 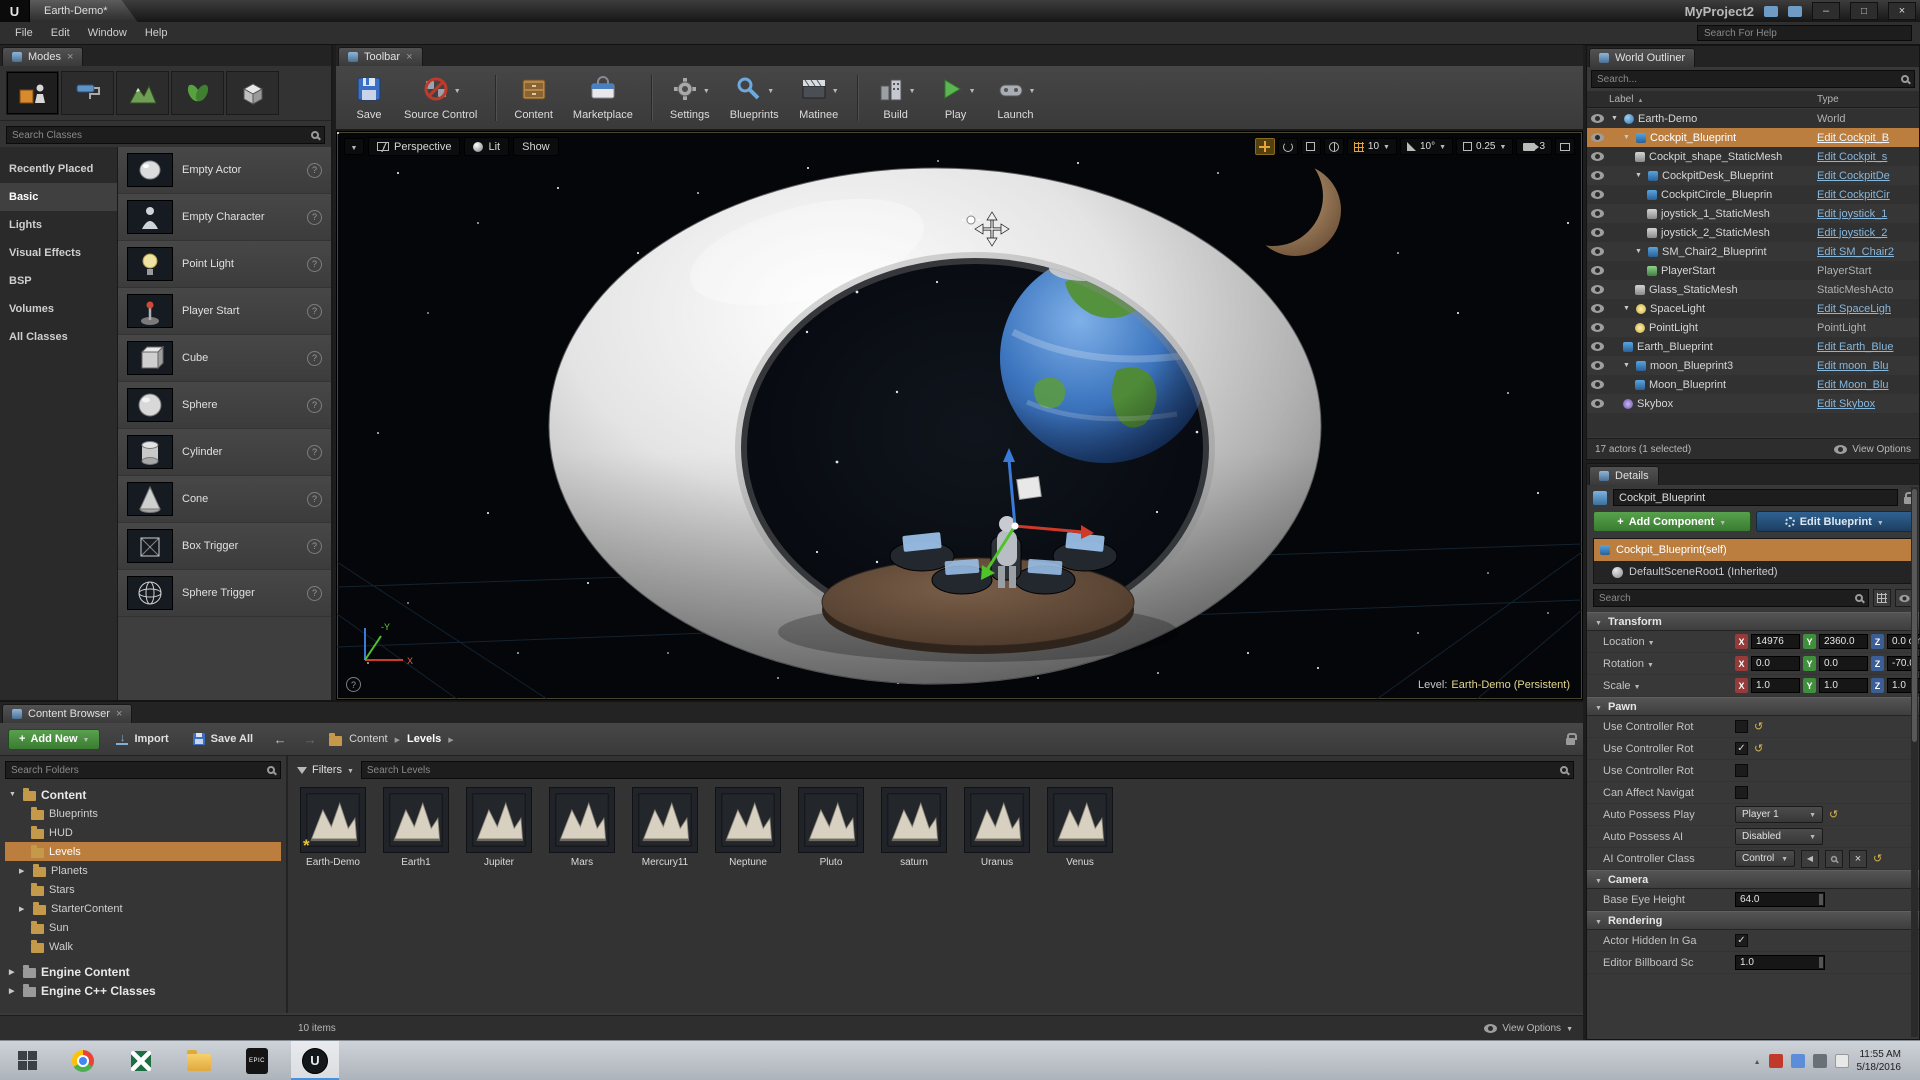 What do you see at coordinates (199, 1060) in the screenshot?
I see `explorer-taskbar-button` at bounding box center [199, 1060].